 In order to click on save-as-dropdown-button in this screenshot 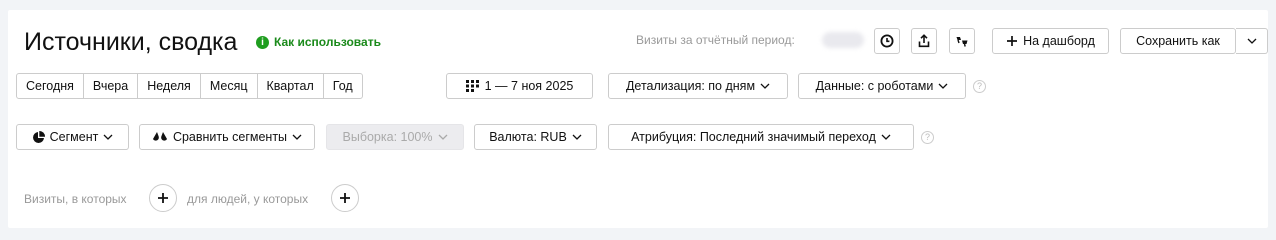, I will do `click(1252, 41)`.